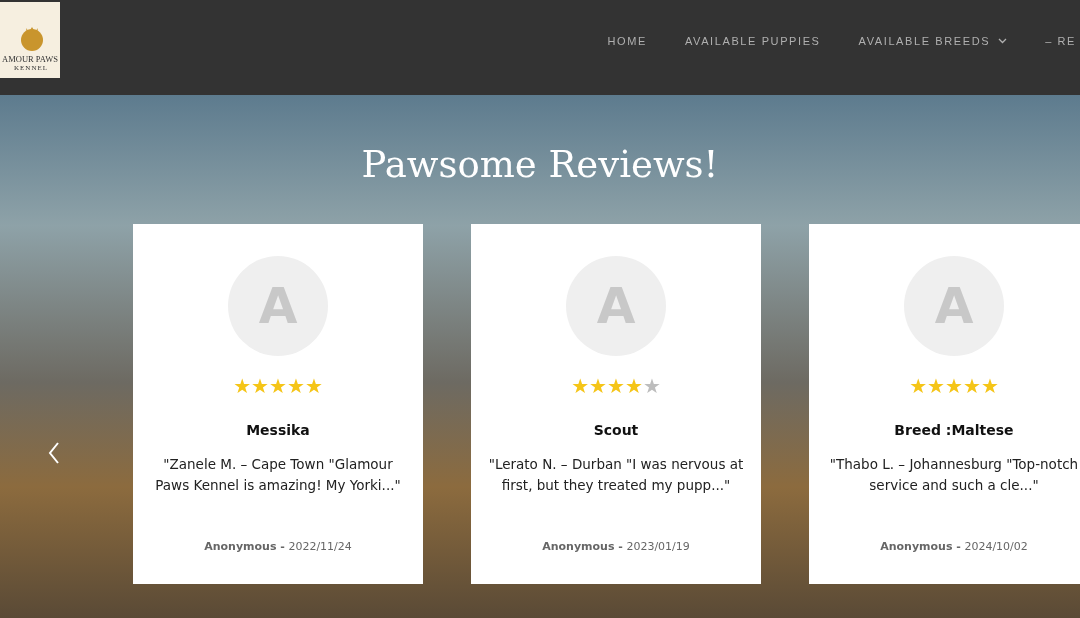 Image resolution: width=1080 pixels, height=618 pixels. I want to click on reviewer-name: Scout, so click(616, 430).